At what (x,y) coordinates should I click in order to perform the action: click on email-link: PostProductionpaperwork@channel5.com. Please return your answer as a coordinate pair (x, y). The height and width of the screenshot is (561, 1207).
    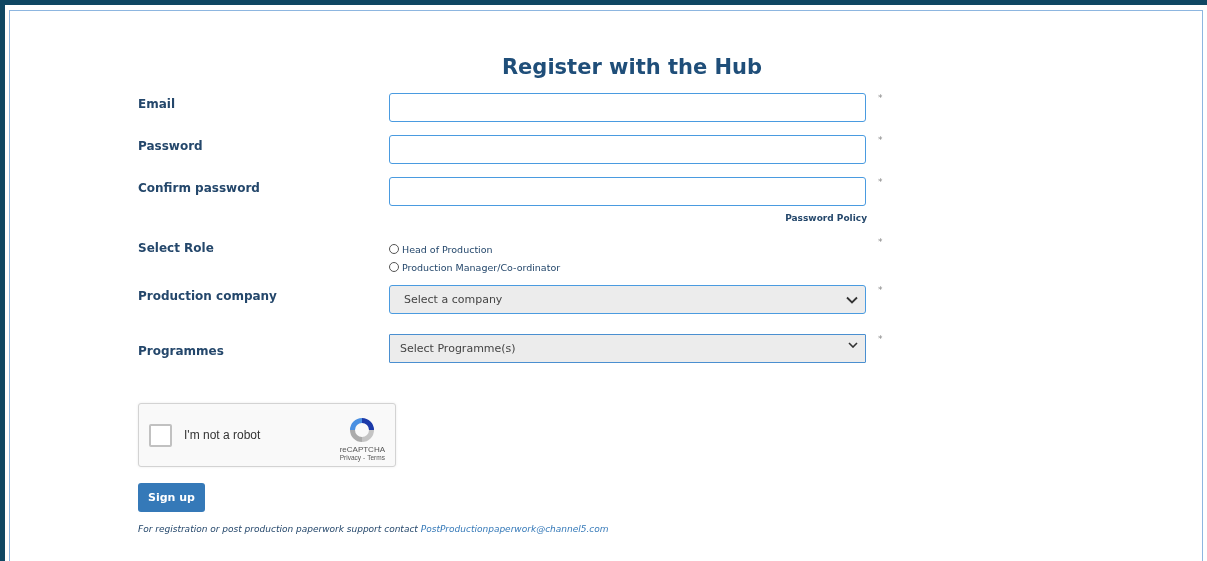
    Looking at the image, I should click on (514, 529).